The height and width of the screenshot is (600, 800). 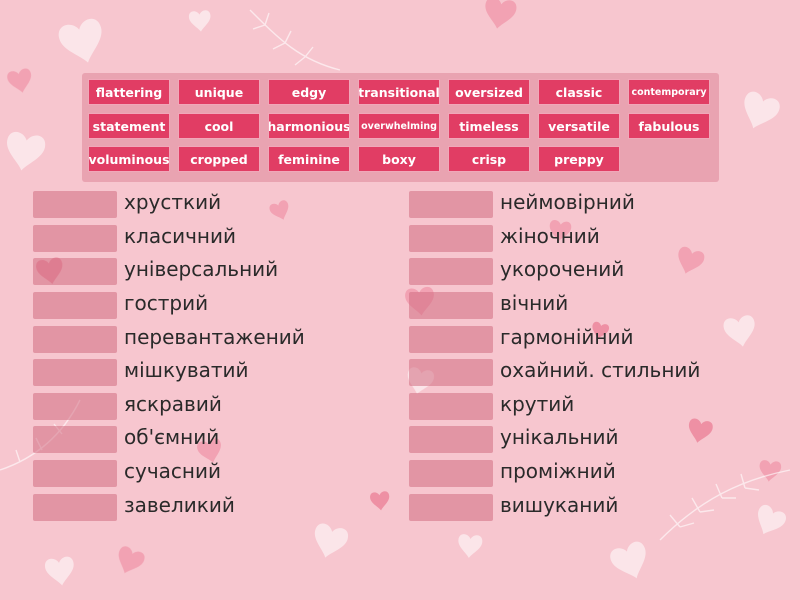 What do you see at coordinates (489, 92) in the screenshot?
I see `word-tile: oversized` at bounding box center [489, 92].